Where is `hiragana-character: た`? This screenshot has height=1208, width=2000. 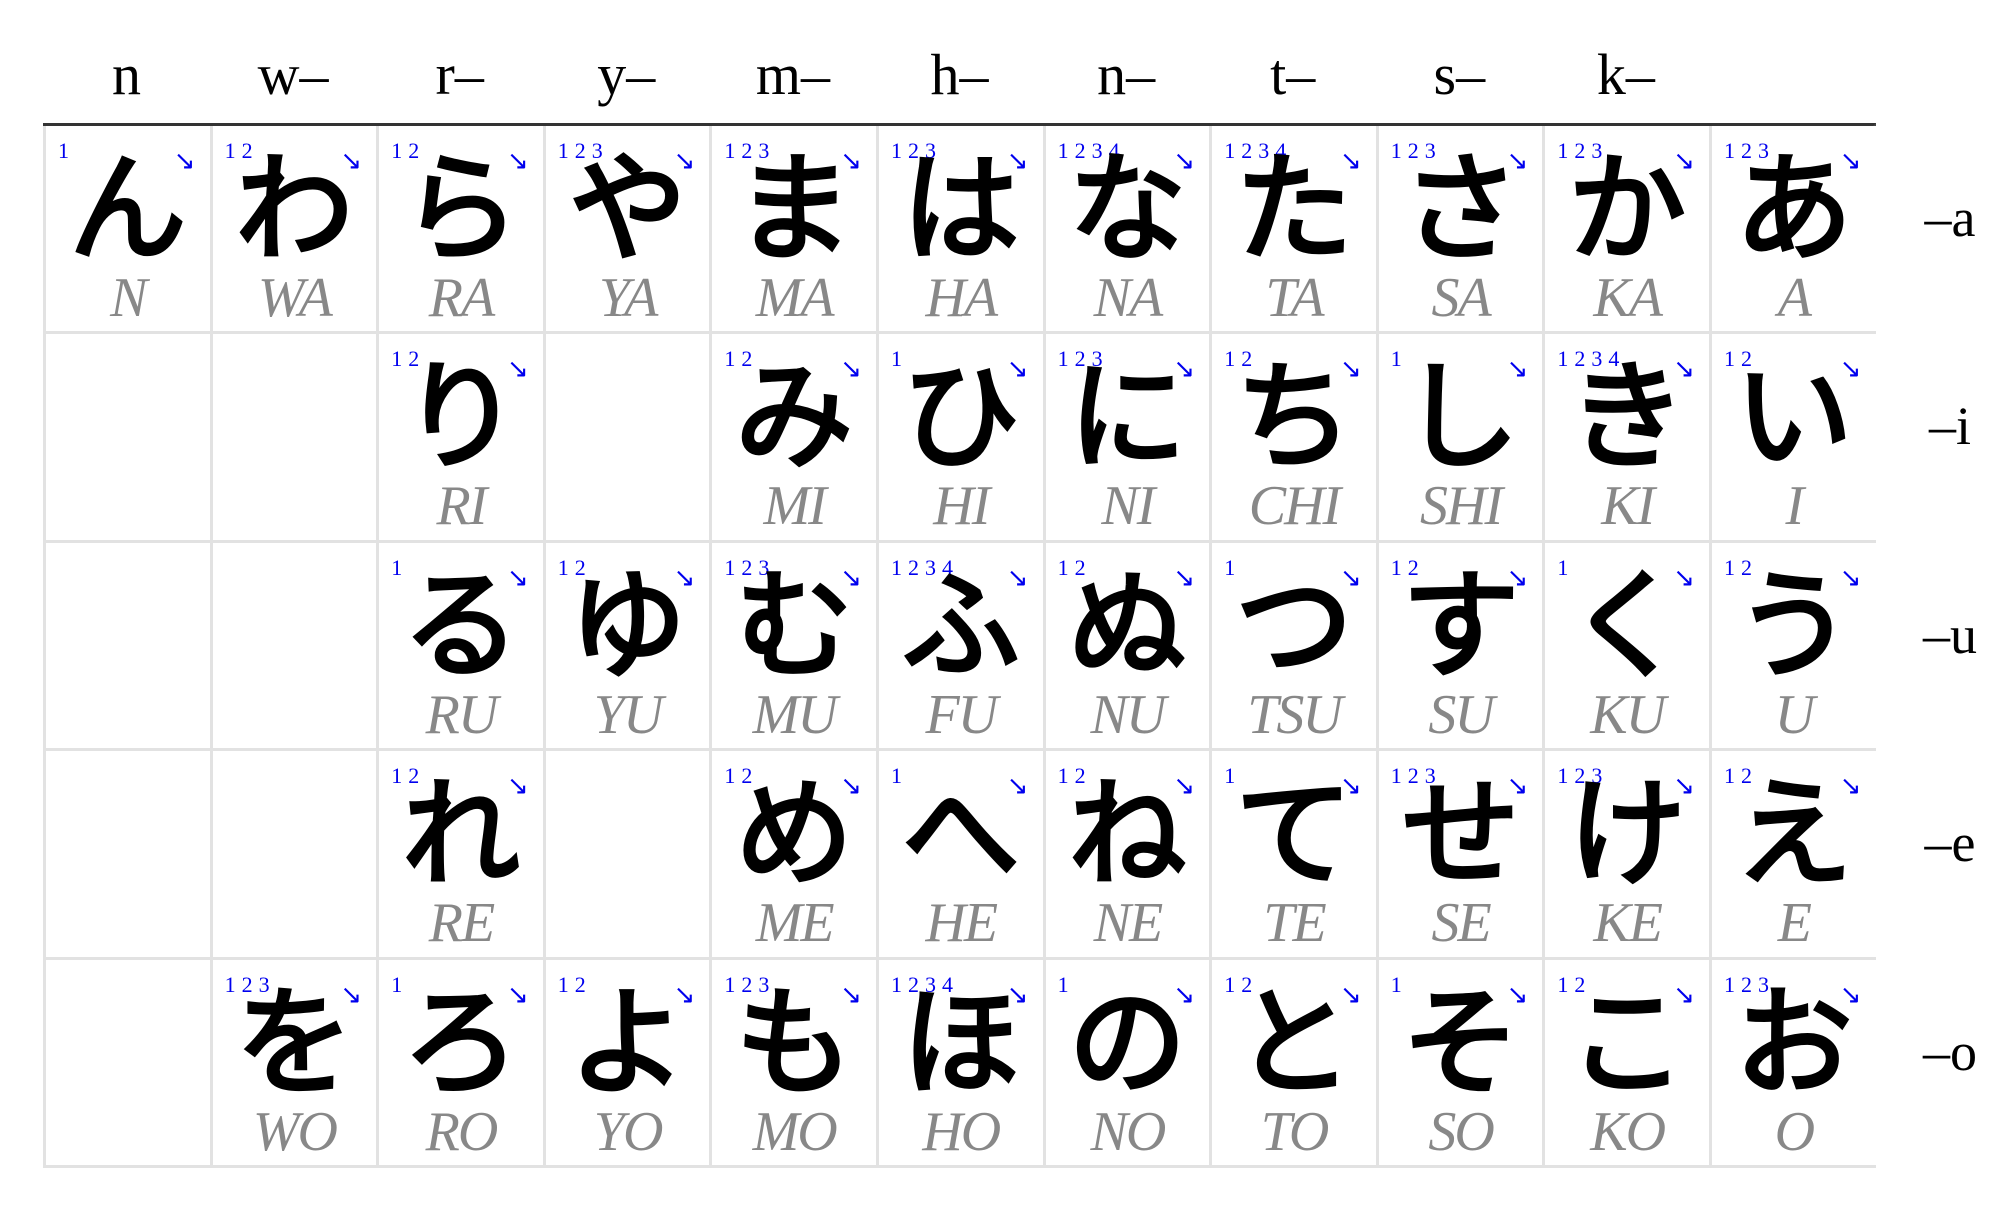 hiragana-character: た is located at coordinates (1293, 209).